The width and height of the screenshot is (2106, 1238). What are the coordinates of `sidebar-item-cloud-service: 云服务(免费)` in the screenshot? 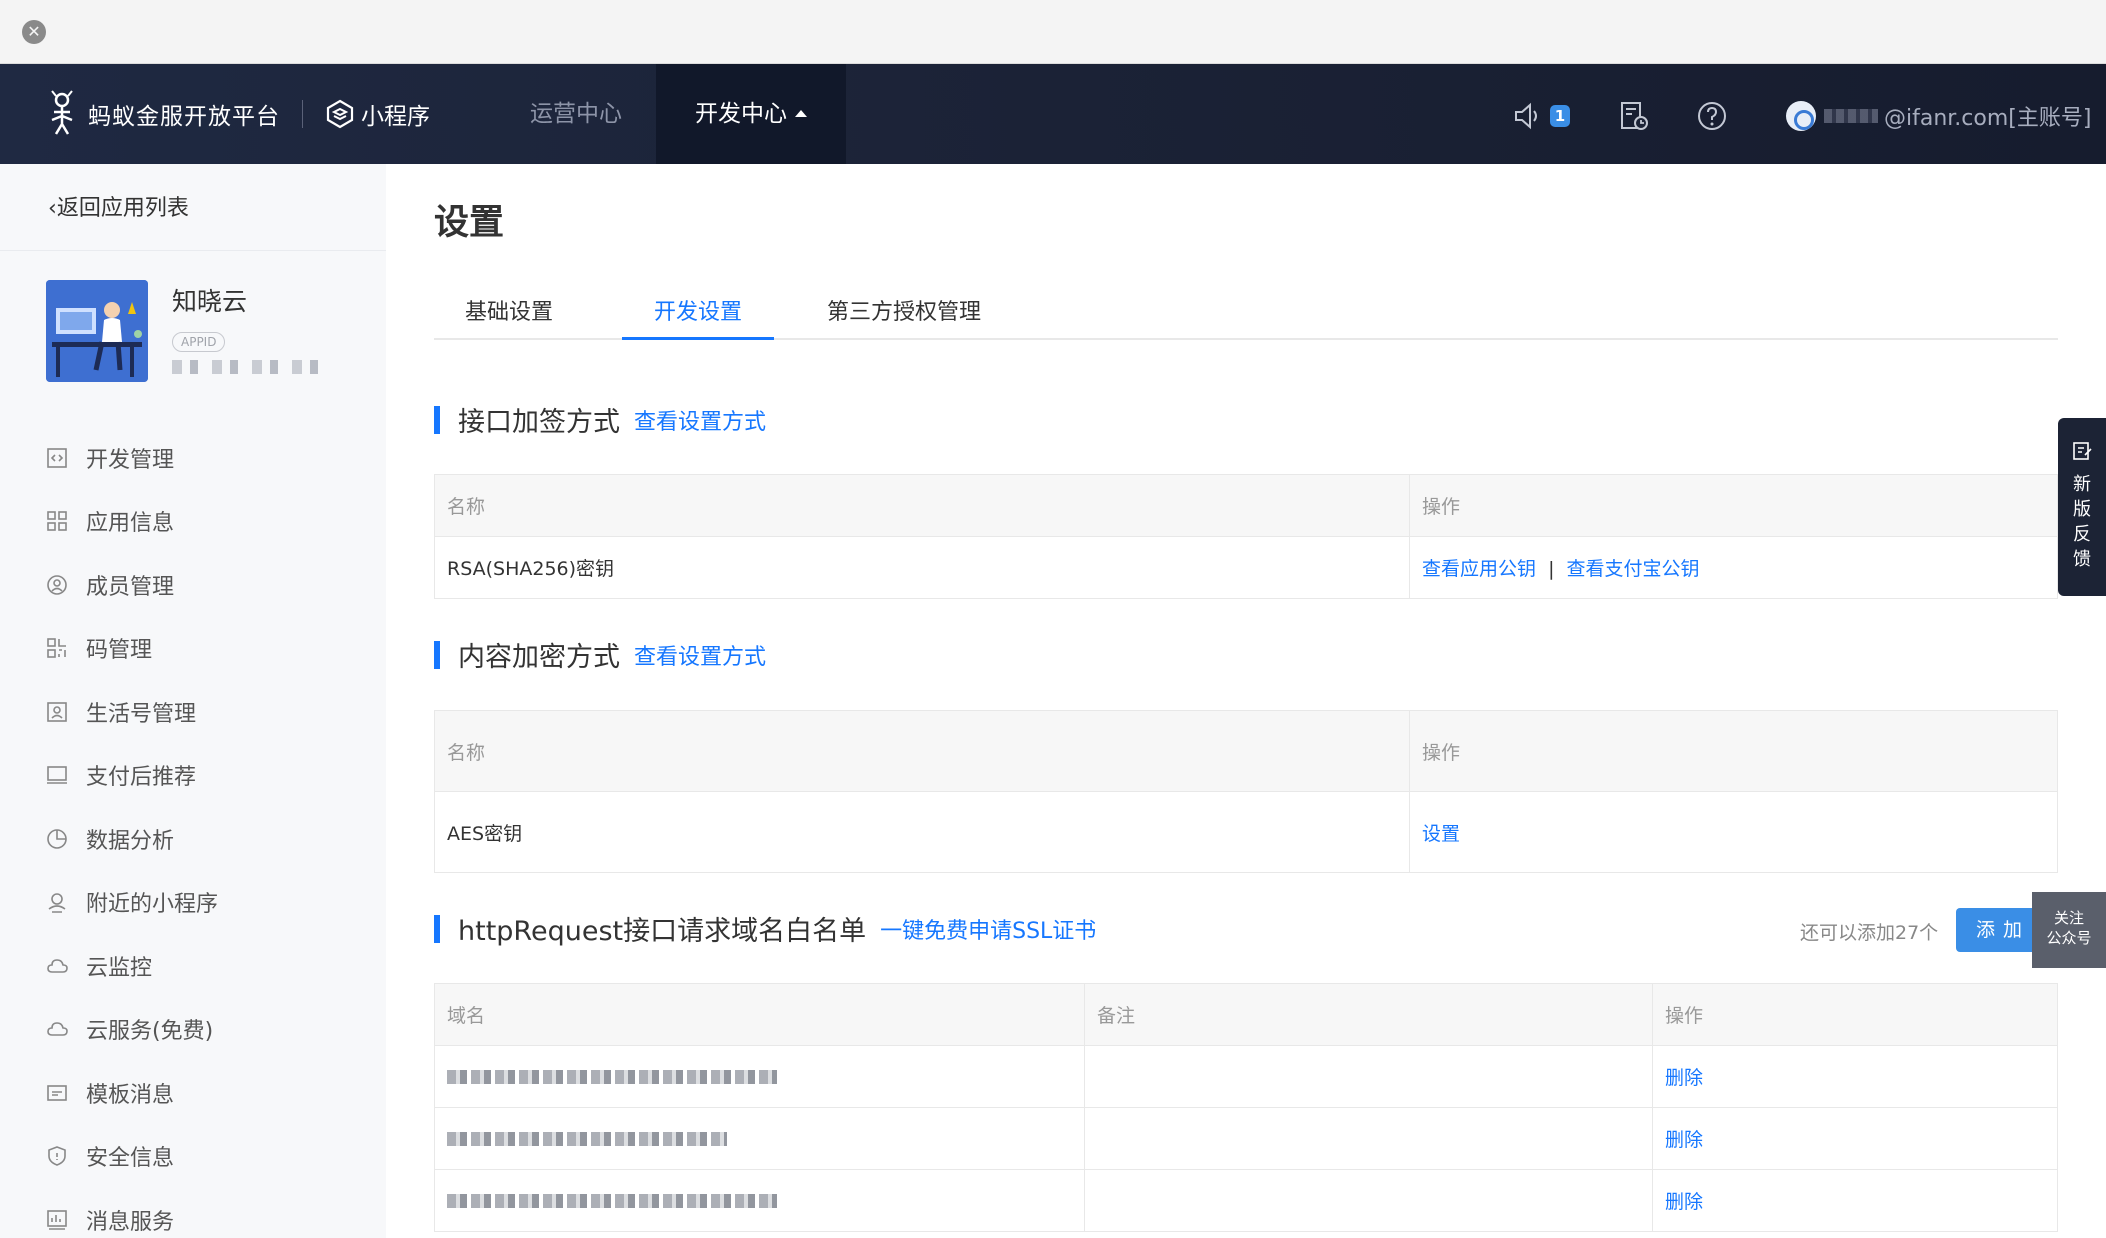 It's located at (193, 1030).